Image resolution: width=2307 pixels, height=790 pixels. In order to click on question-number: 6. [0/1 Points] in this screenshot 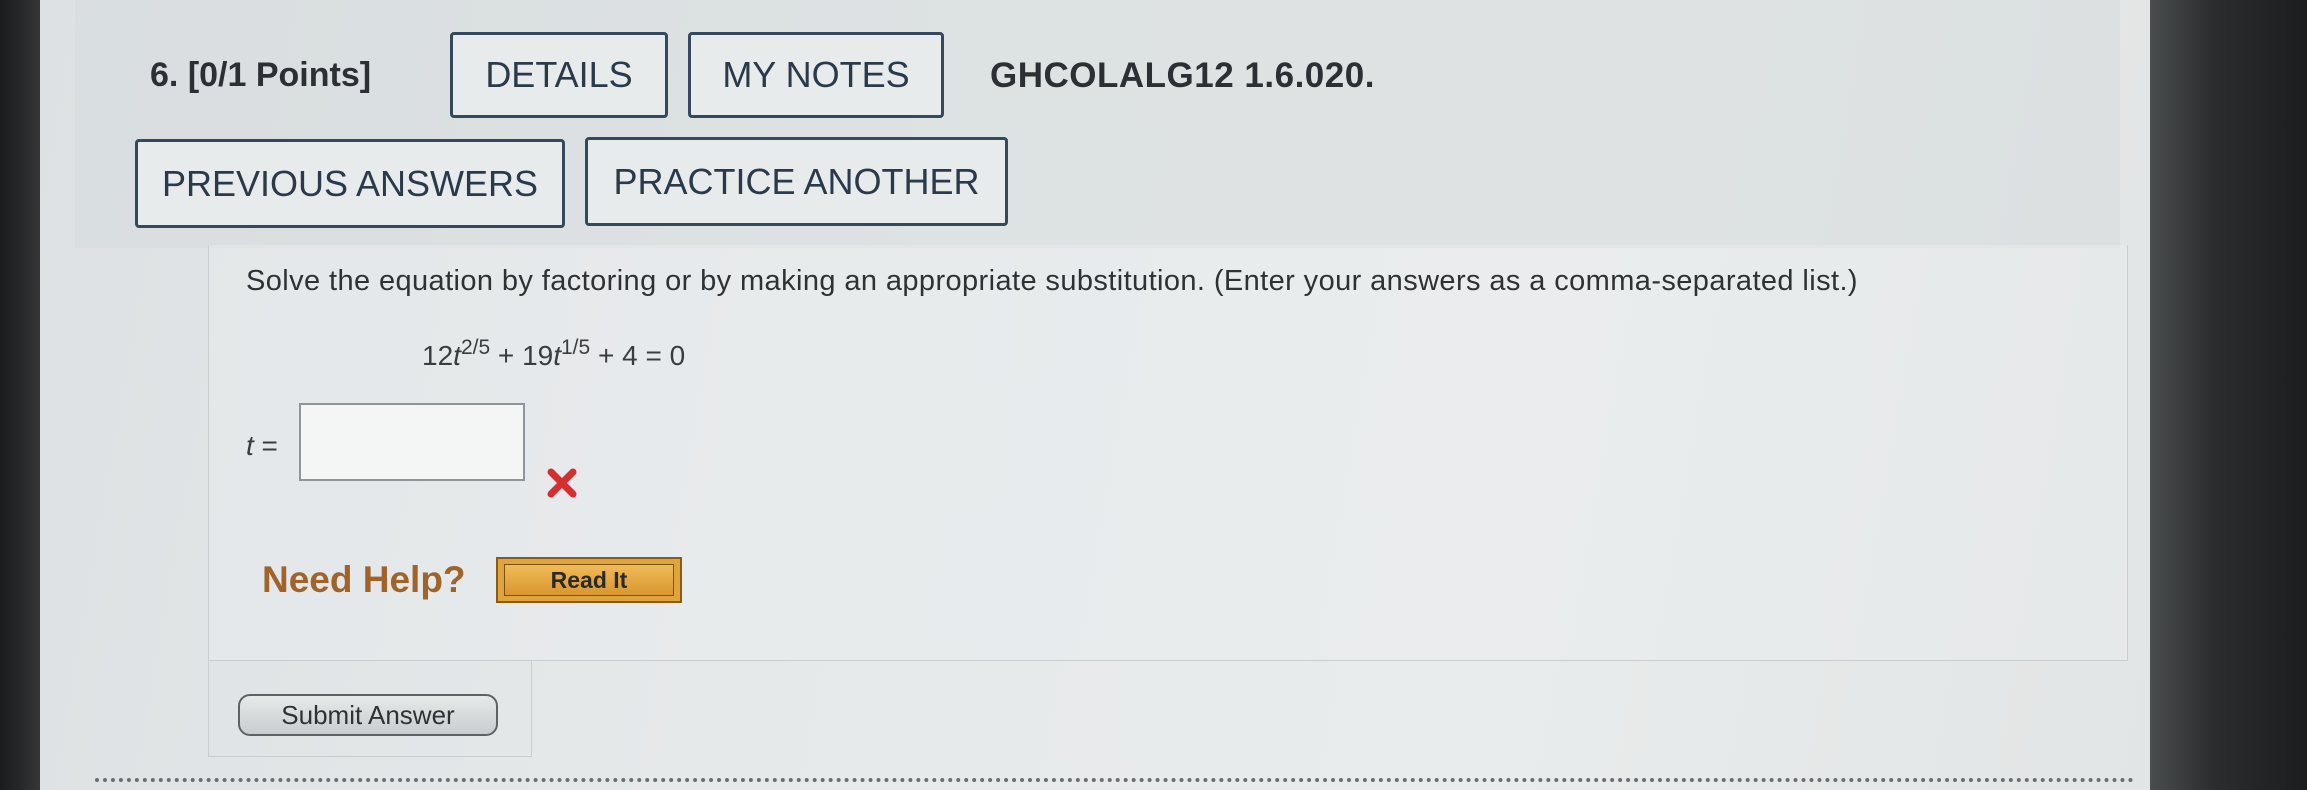, I will do `click(260, 75)`.